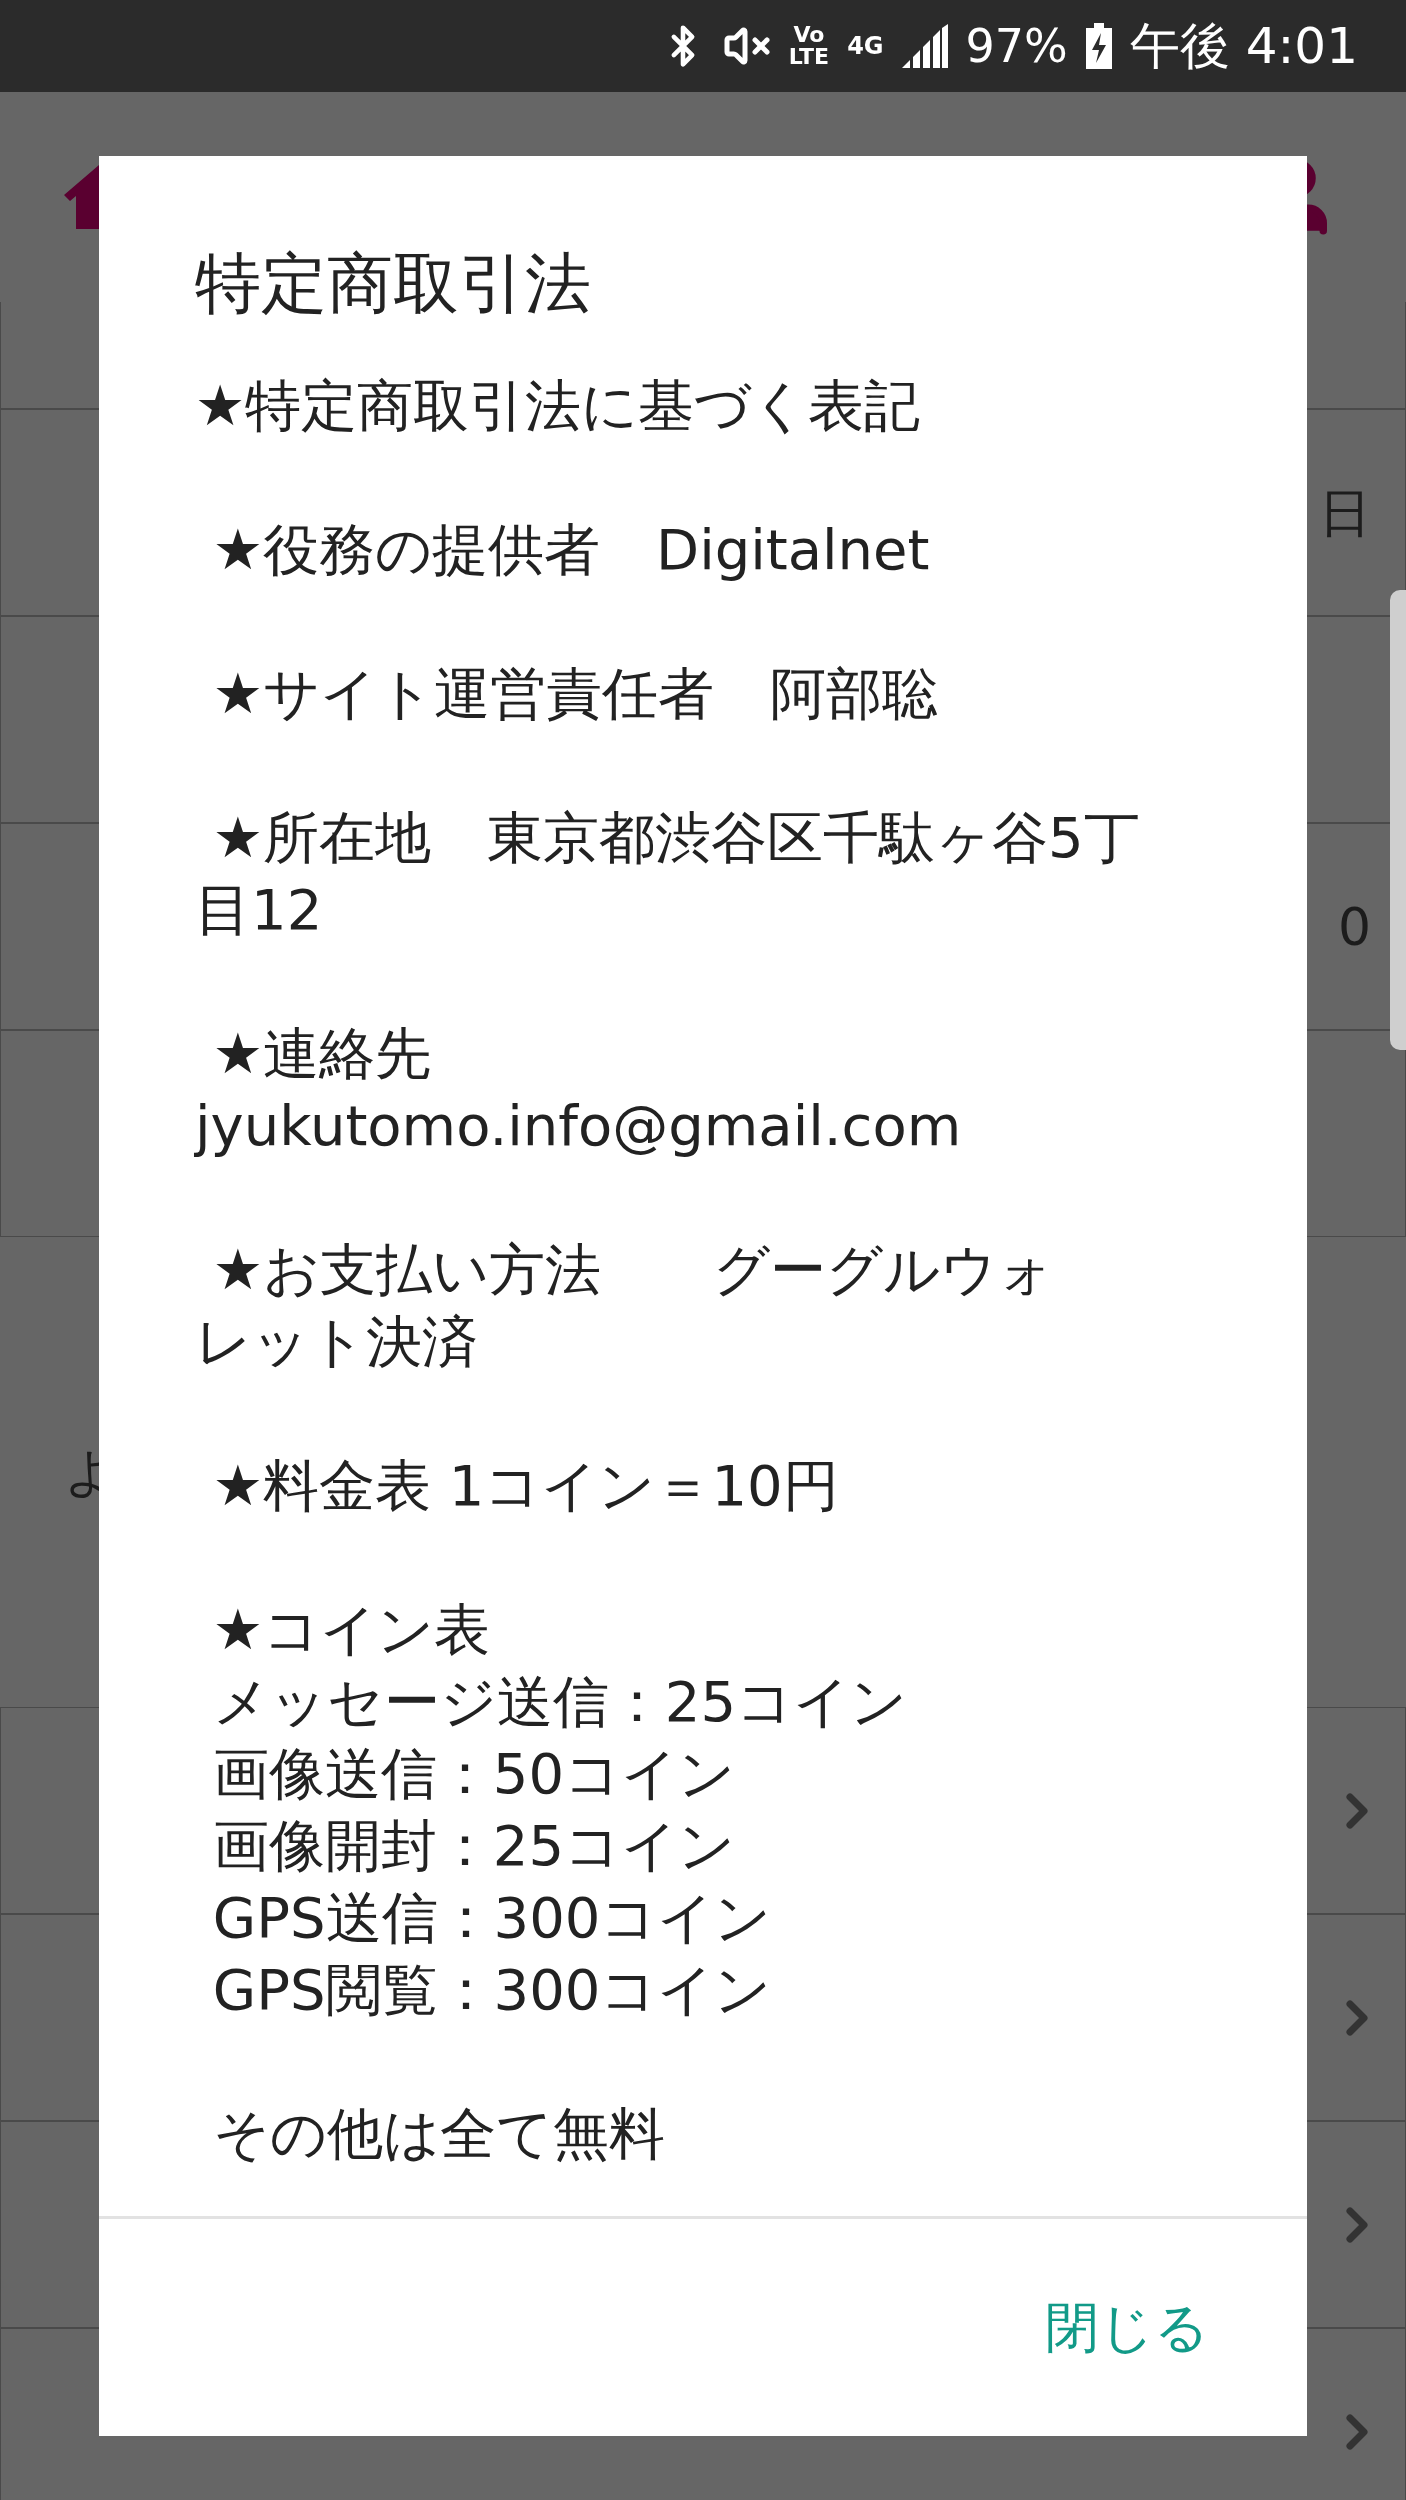  What do you see at coordinates (393, 284) in the screenshot?
I see `dialog-title: 特定商取引法` at bounding box center [393, 284].